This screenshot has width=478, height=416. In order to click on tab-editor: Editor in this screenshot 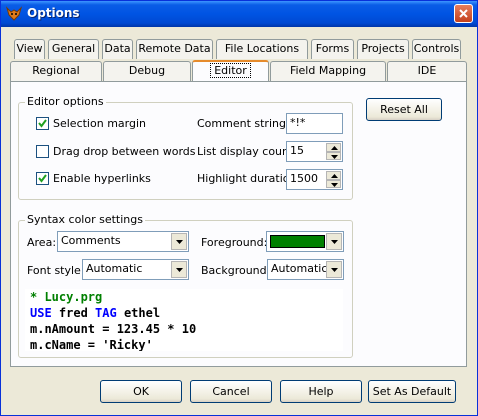, I will do `click(230, 70)`.